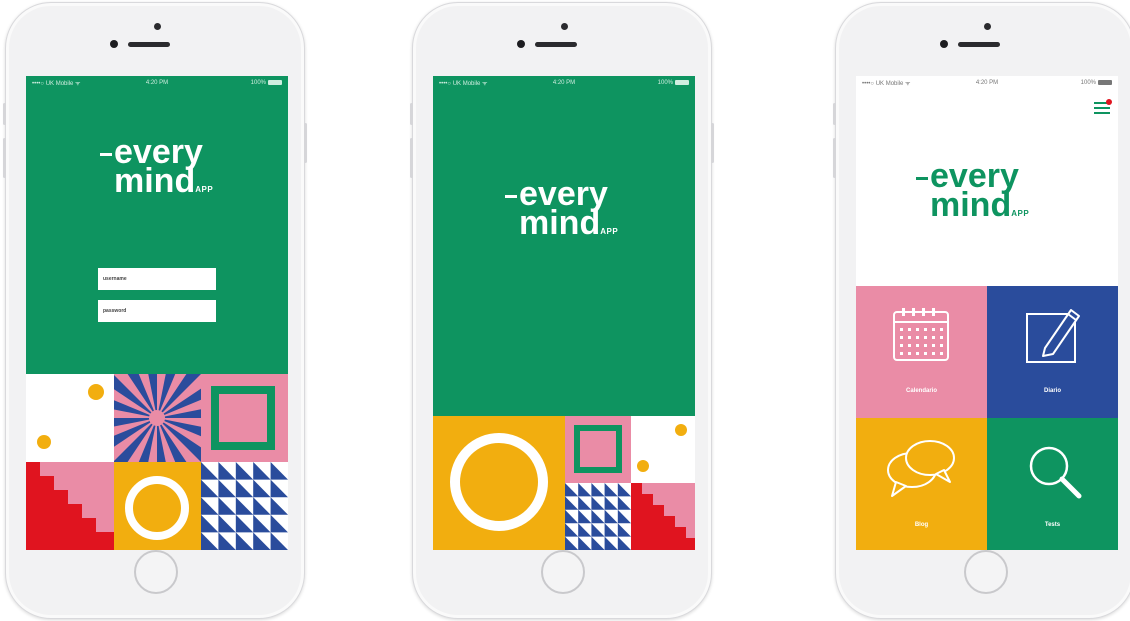 Image resolution: width=1130 pixels, height=621 pixels. Describe the element at coordinates (157, 506) in the screenshot. I see `pattern-ring` at that location.